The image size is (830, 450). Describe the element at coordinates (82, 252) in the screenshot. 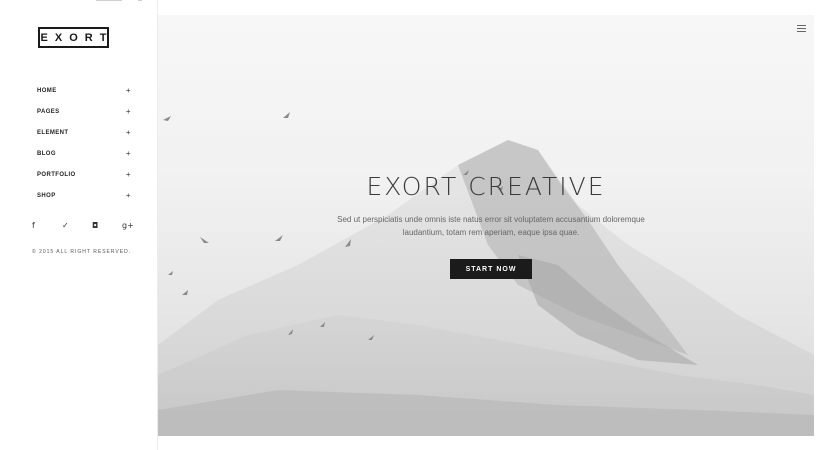

I see `copyright-text: © 2015 ALL RIGHT RESERVED.` at that location.